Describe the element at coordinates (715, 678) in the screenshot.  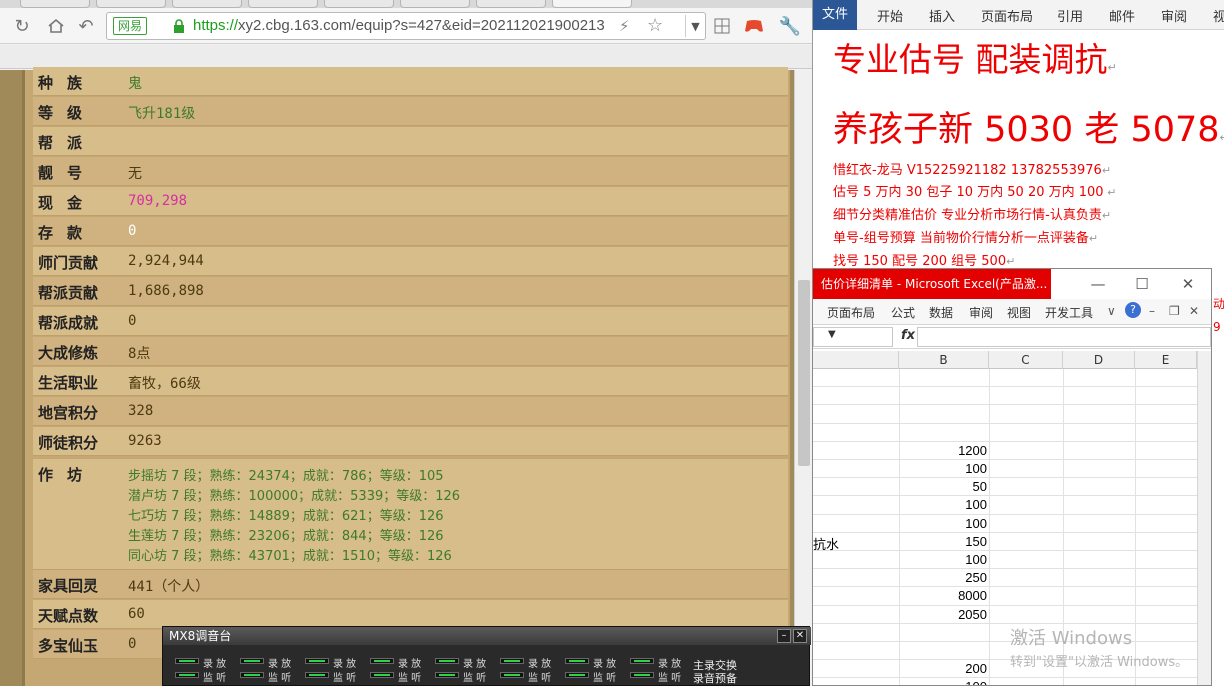
I see `mixer-side-label: 录音预备` at that location.